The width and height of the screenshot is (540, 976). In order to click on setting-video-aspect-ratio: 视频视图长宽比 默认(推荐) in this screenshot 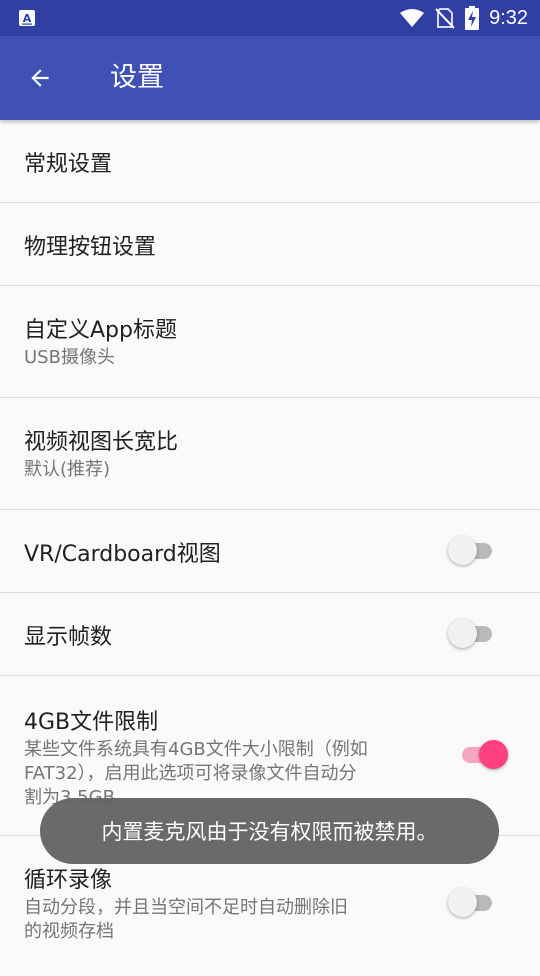, I will do `click(270, 454)`.